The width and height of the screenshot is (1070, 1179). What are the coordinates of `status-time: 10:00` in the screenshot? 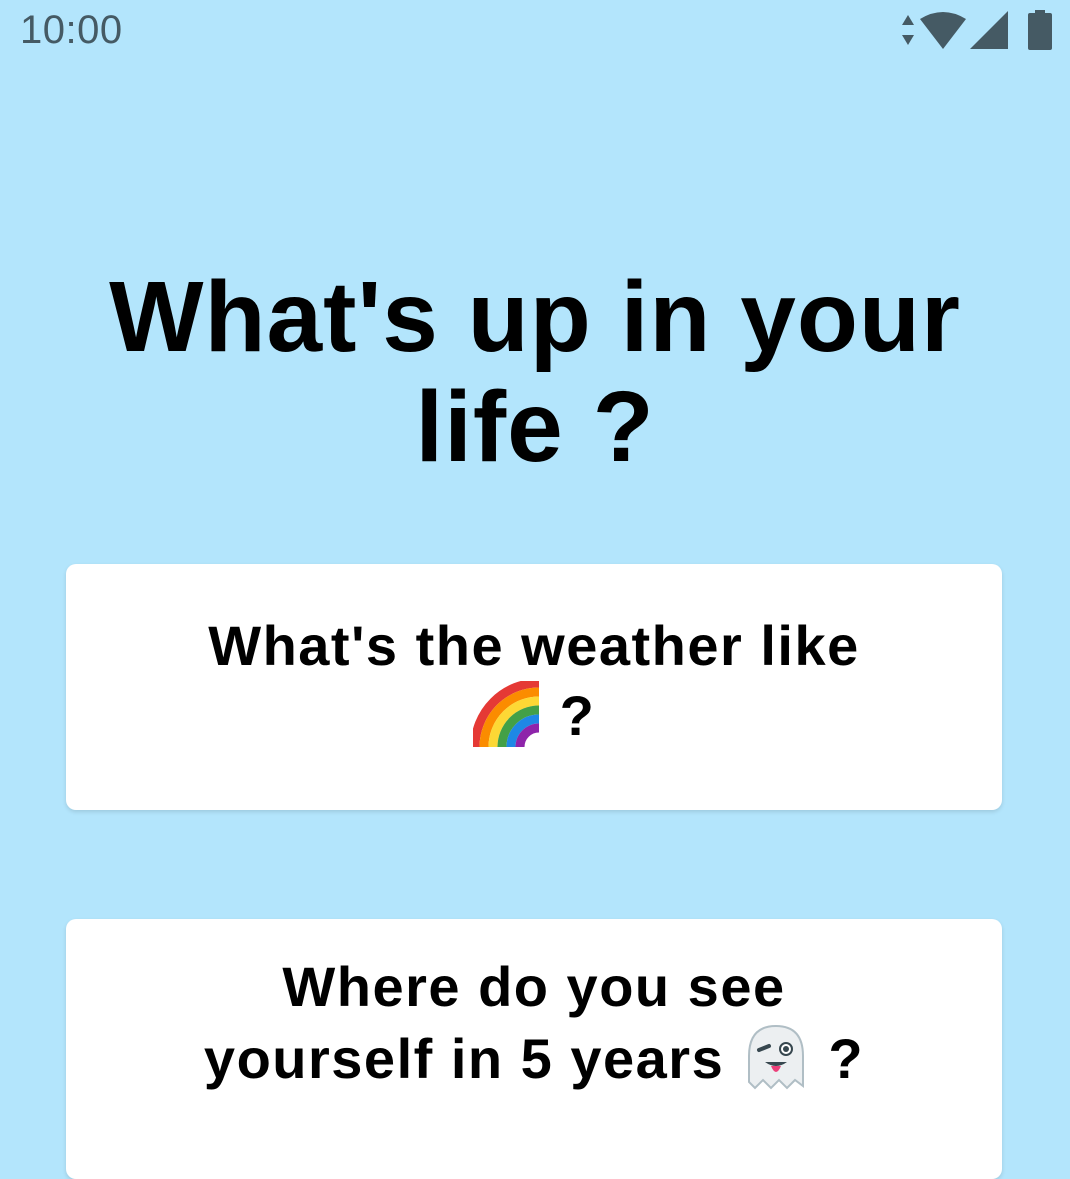 It's located at (71, 30).